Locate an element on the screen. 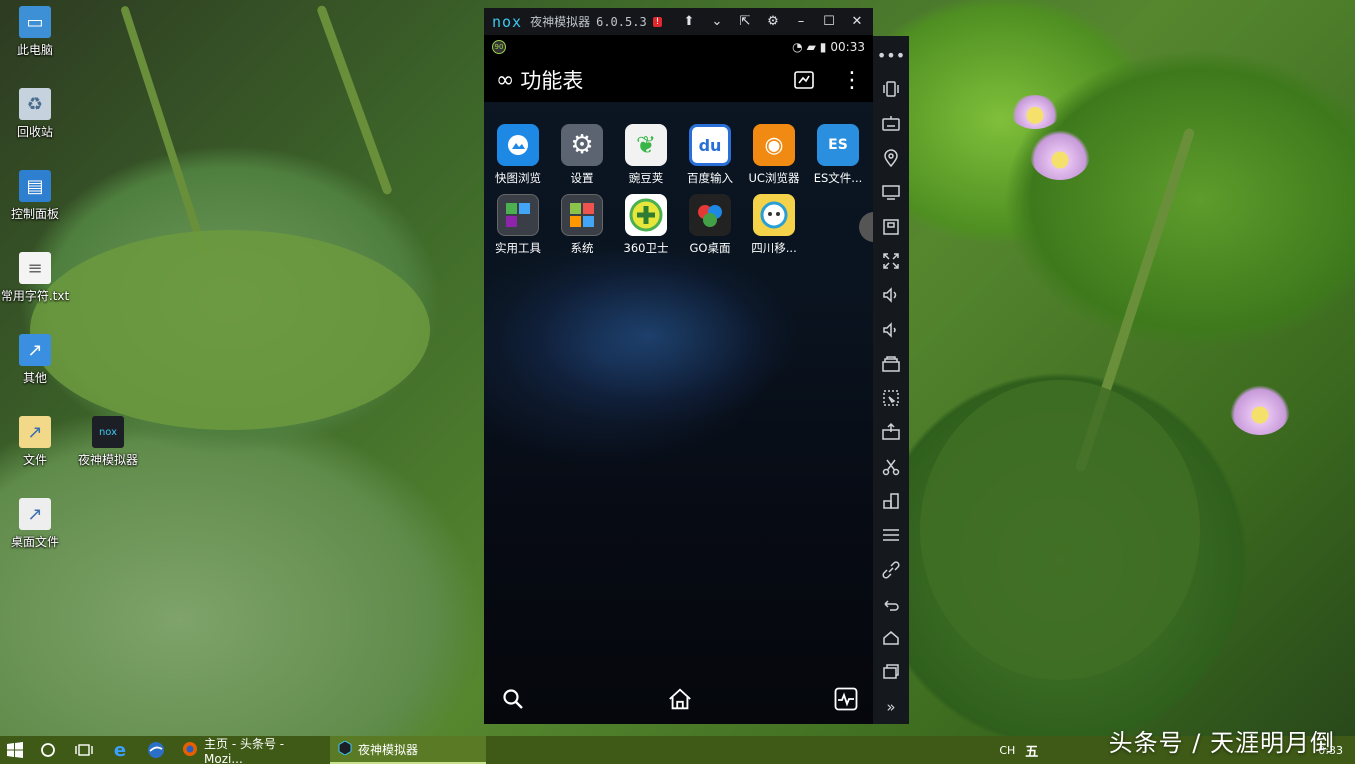  screen-icon is located at coordinates (891, 192).